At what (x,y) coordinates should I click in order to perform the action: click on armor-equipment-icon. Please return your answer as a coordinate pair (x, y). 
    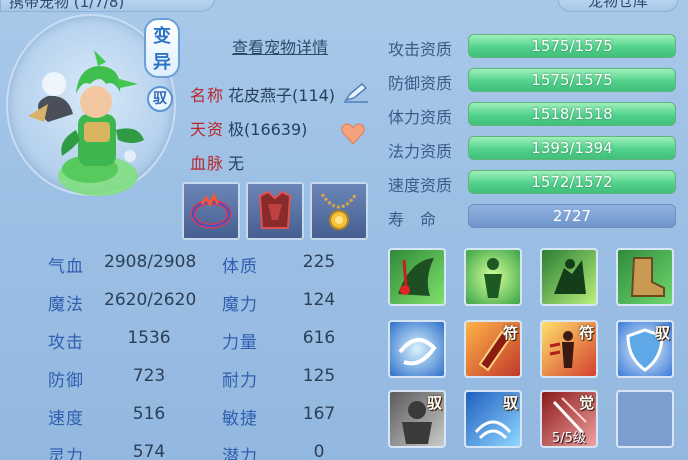
    Looking at the image, I should click on (275, 209).